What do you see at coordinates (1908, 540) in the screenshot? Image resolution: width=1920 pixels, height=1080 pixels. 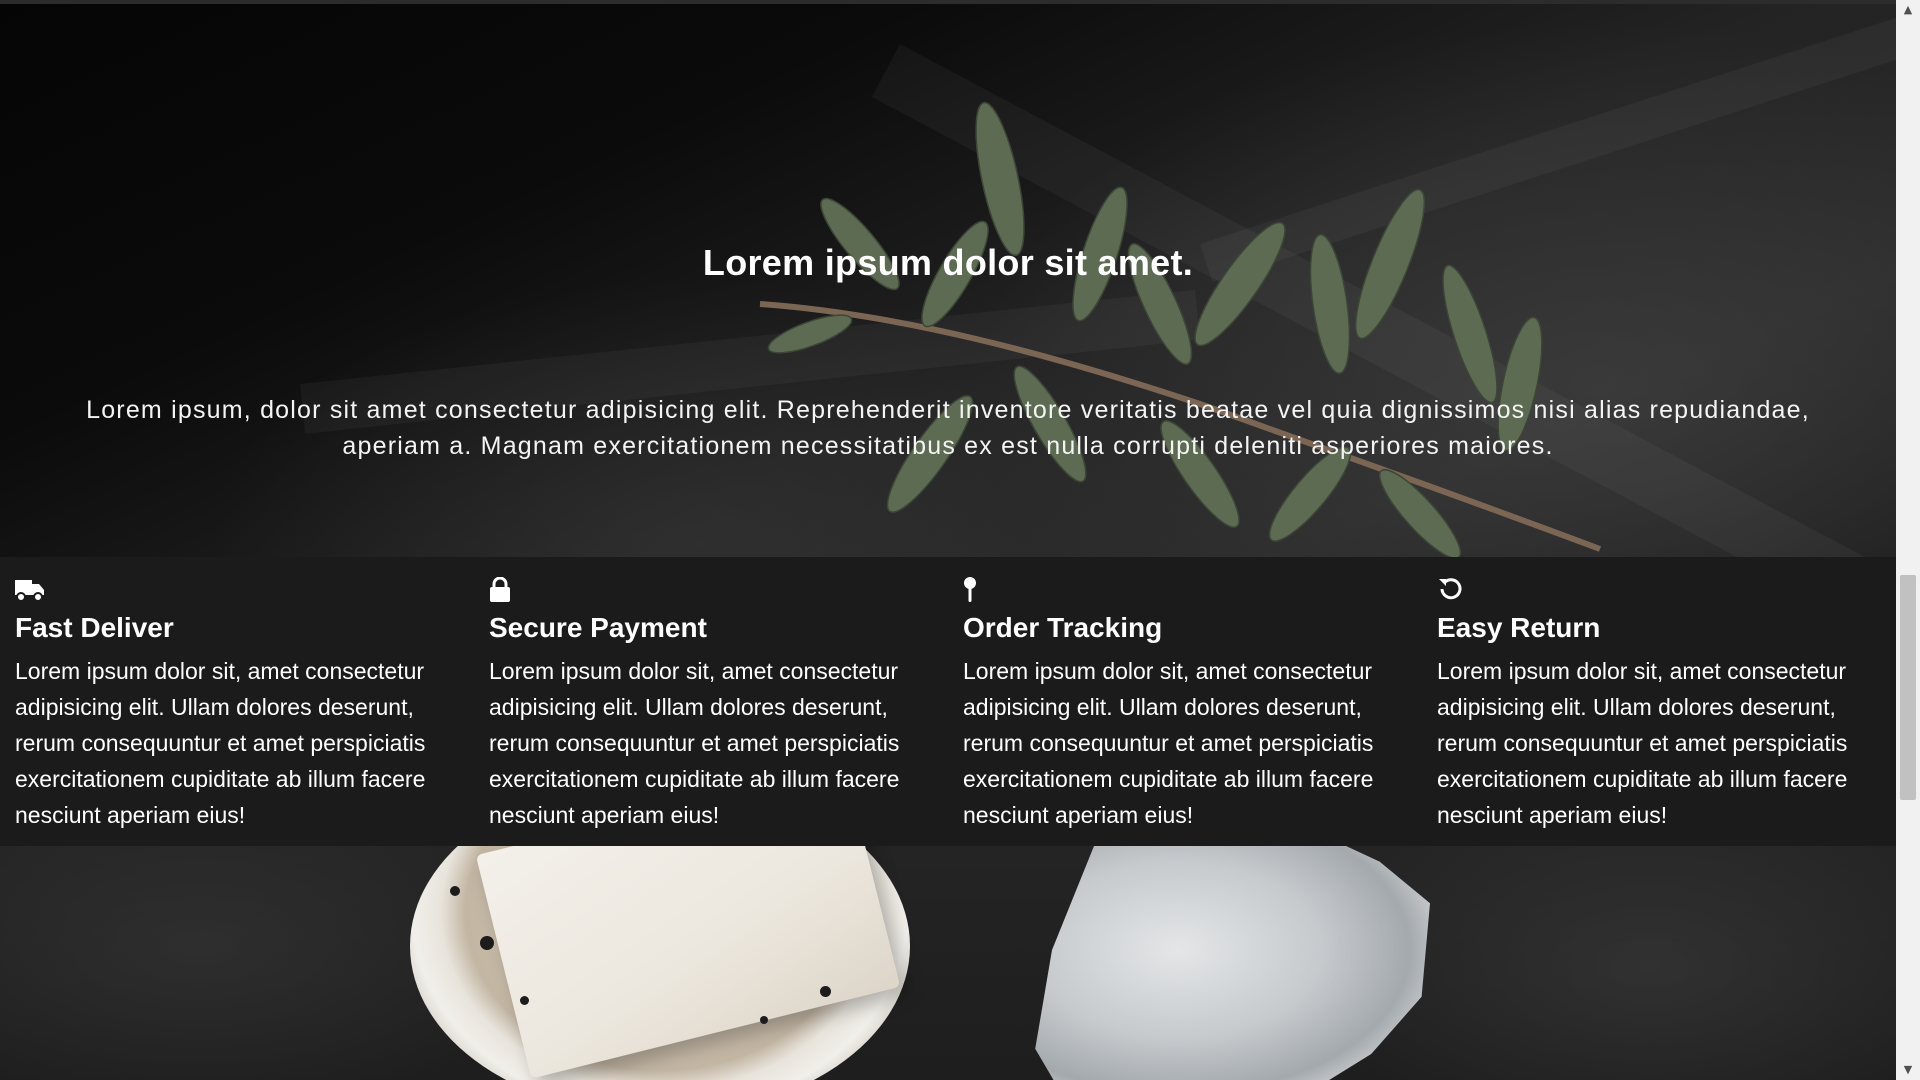 I see `vertical-scrollbar: ▲ ▼` at bounding box center [1908, 540].